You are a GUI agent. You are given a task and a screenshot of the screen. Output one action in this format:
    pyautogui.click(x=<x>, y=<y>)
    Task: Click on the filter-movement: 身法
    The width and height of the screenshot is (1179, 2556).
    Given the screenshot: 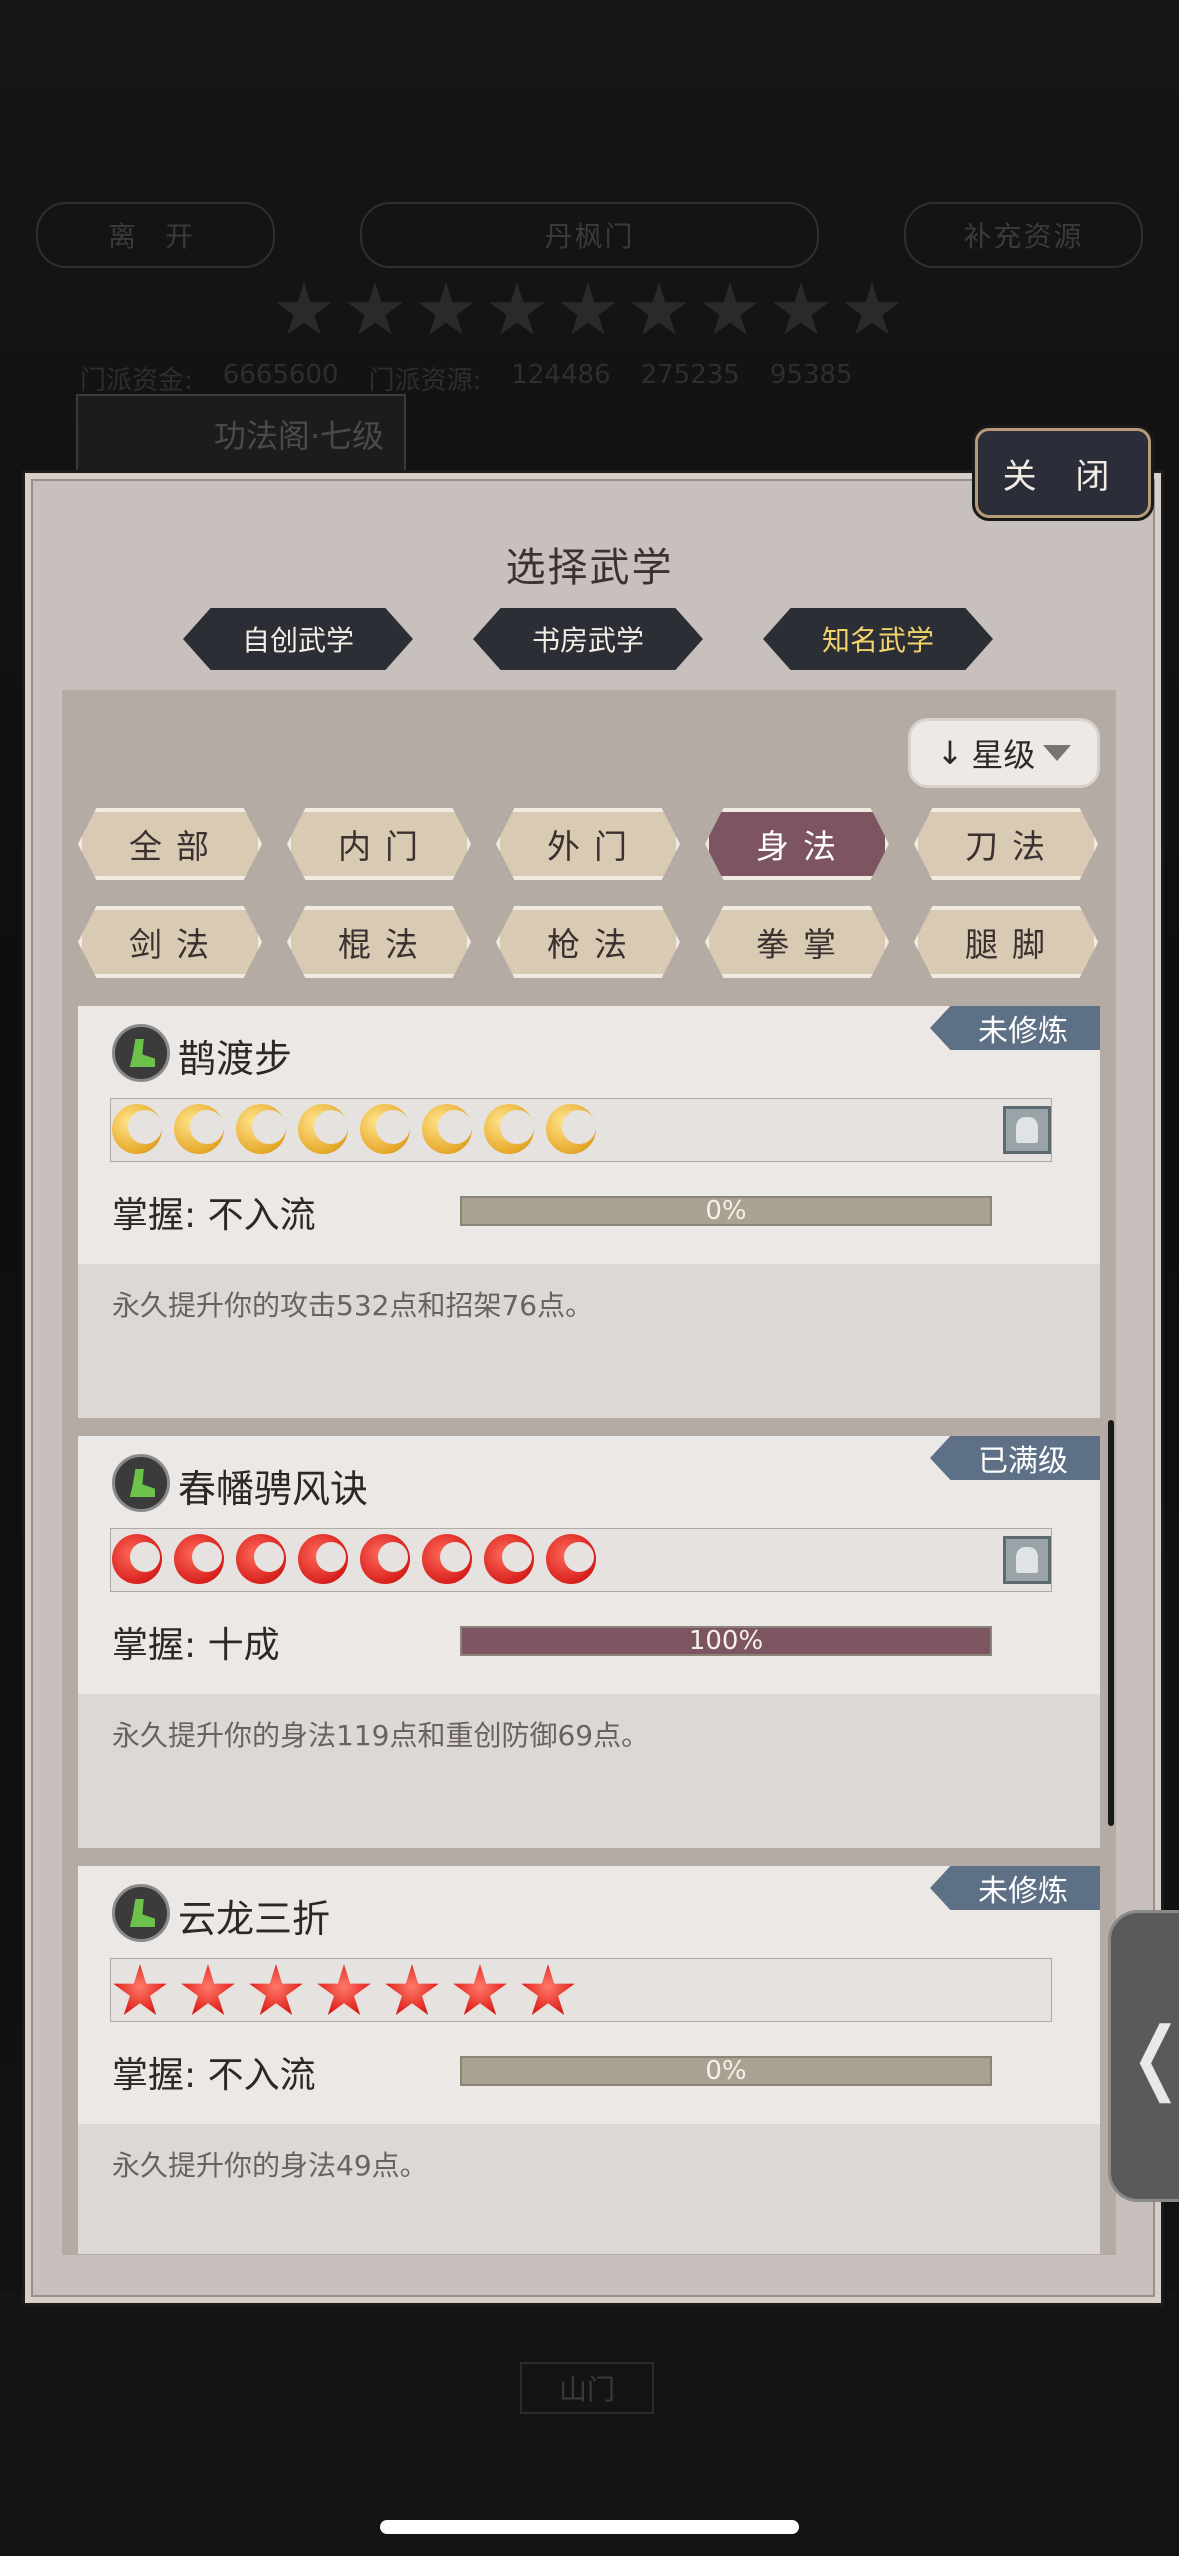 What is the action you would take?
    pyautogui.click(x=797, y=844)
    